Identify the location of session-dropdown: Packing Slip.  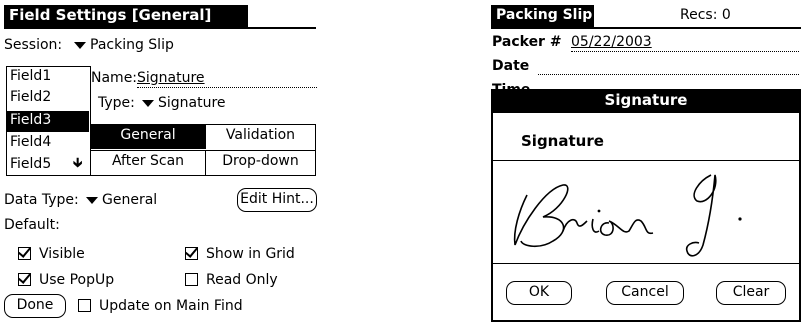
(124, 45).